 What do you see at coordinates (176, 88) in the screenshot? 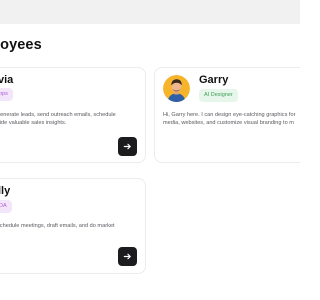
I see `avatar` at bounding box center [176, 88].